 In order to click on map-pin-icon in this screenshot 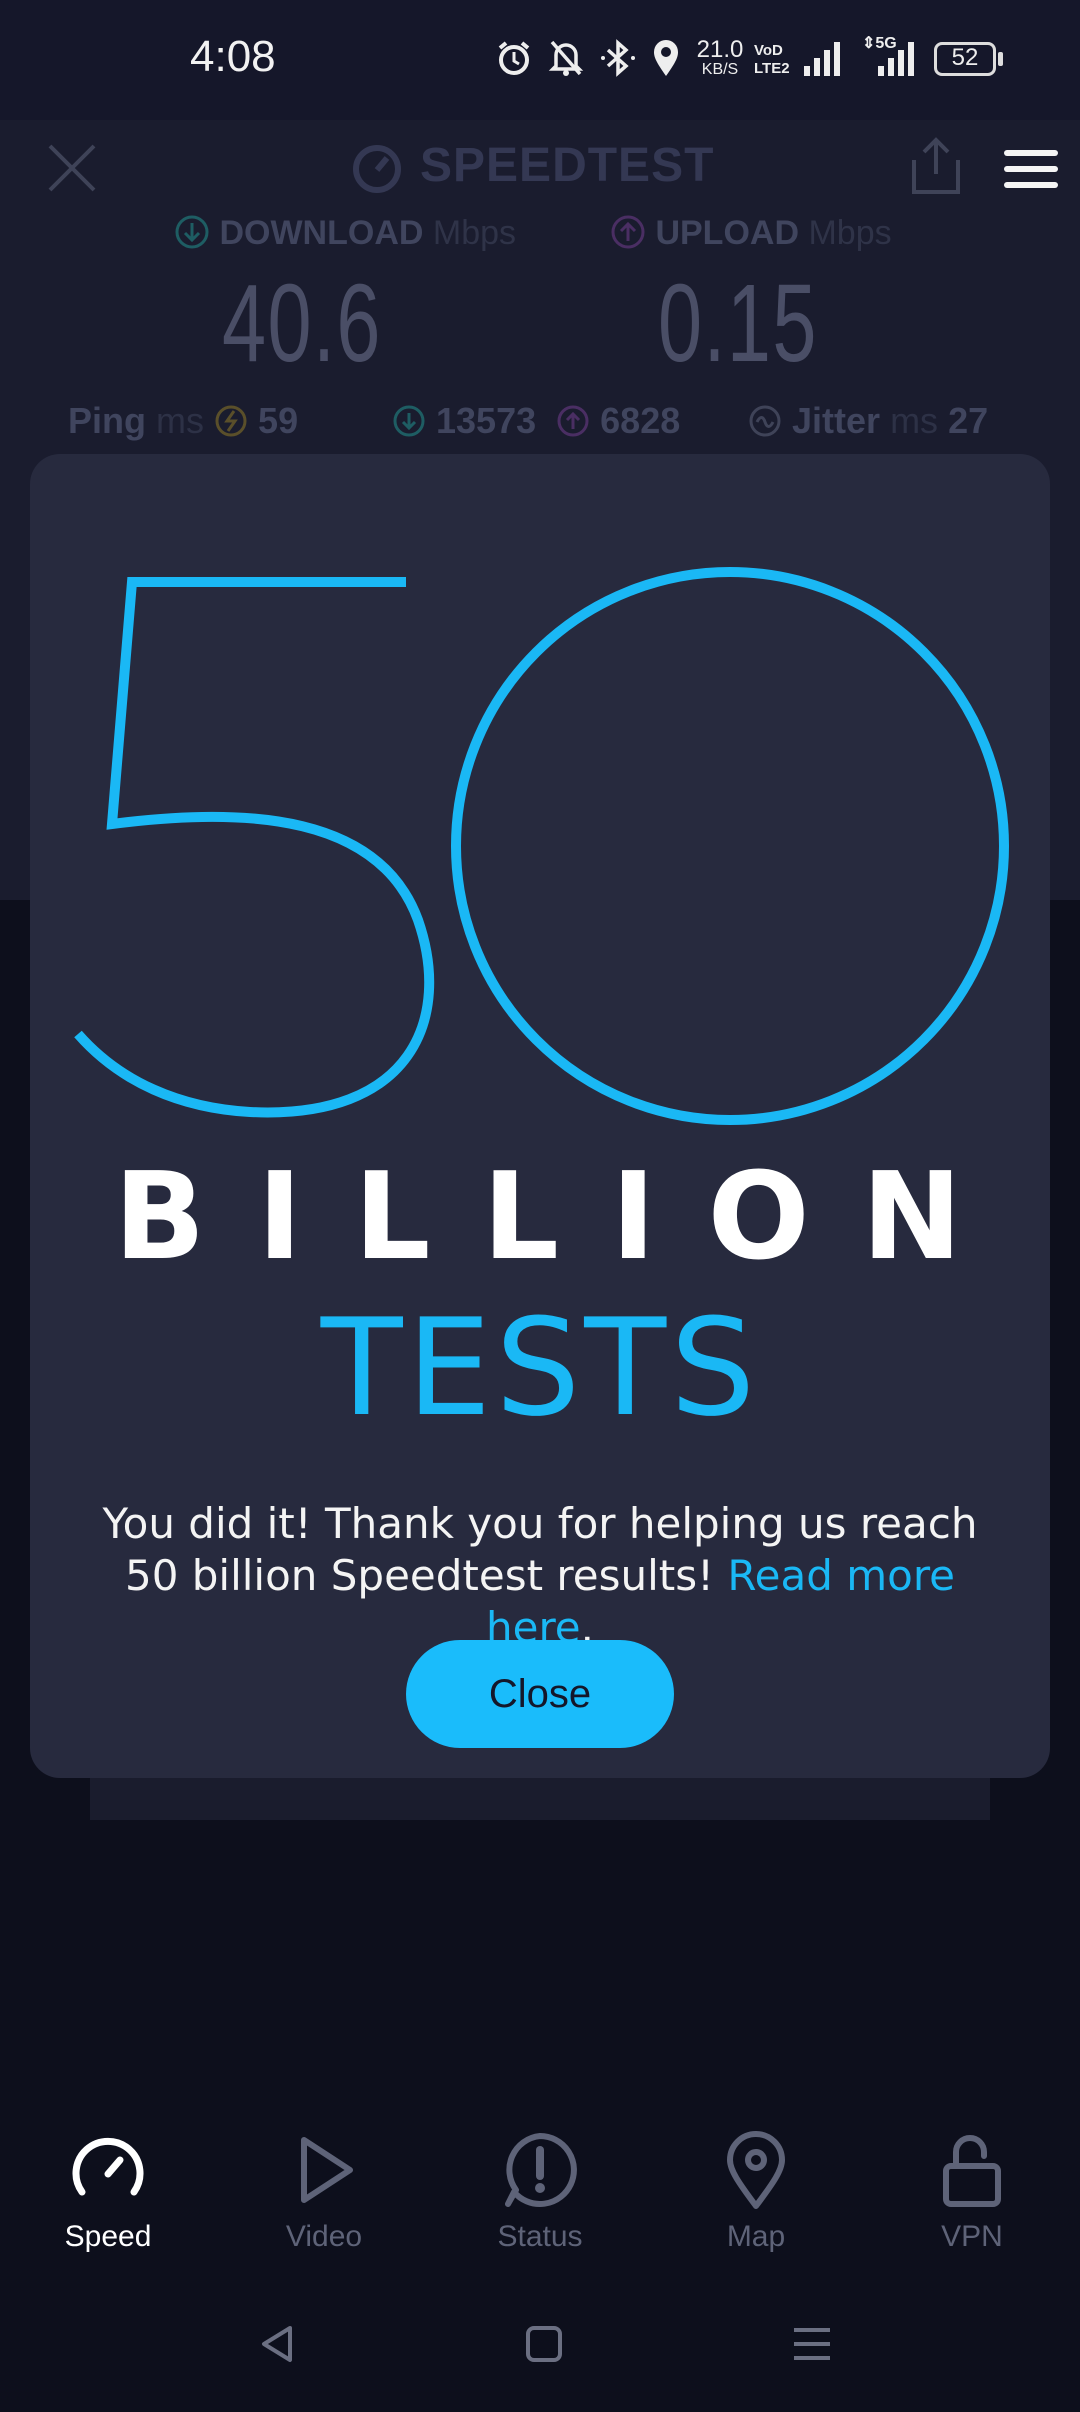, I will do `click(756, 2170)`.